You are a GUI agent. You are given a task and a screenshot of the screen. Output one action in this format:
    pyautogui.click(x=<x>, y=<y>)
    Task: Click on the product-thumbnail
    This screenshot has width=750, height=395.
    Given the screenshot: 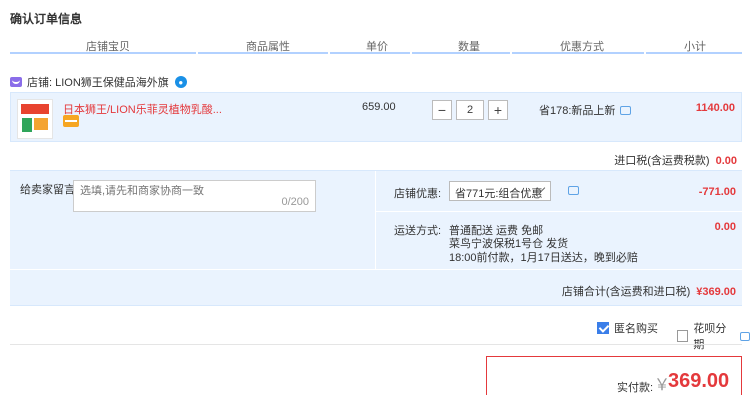 What is the action you would take?
    pyautogui.click(x=35, y=119)
    